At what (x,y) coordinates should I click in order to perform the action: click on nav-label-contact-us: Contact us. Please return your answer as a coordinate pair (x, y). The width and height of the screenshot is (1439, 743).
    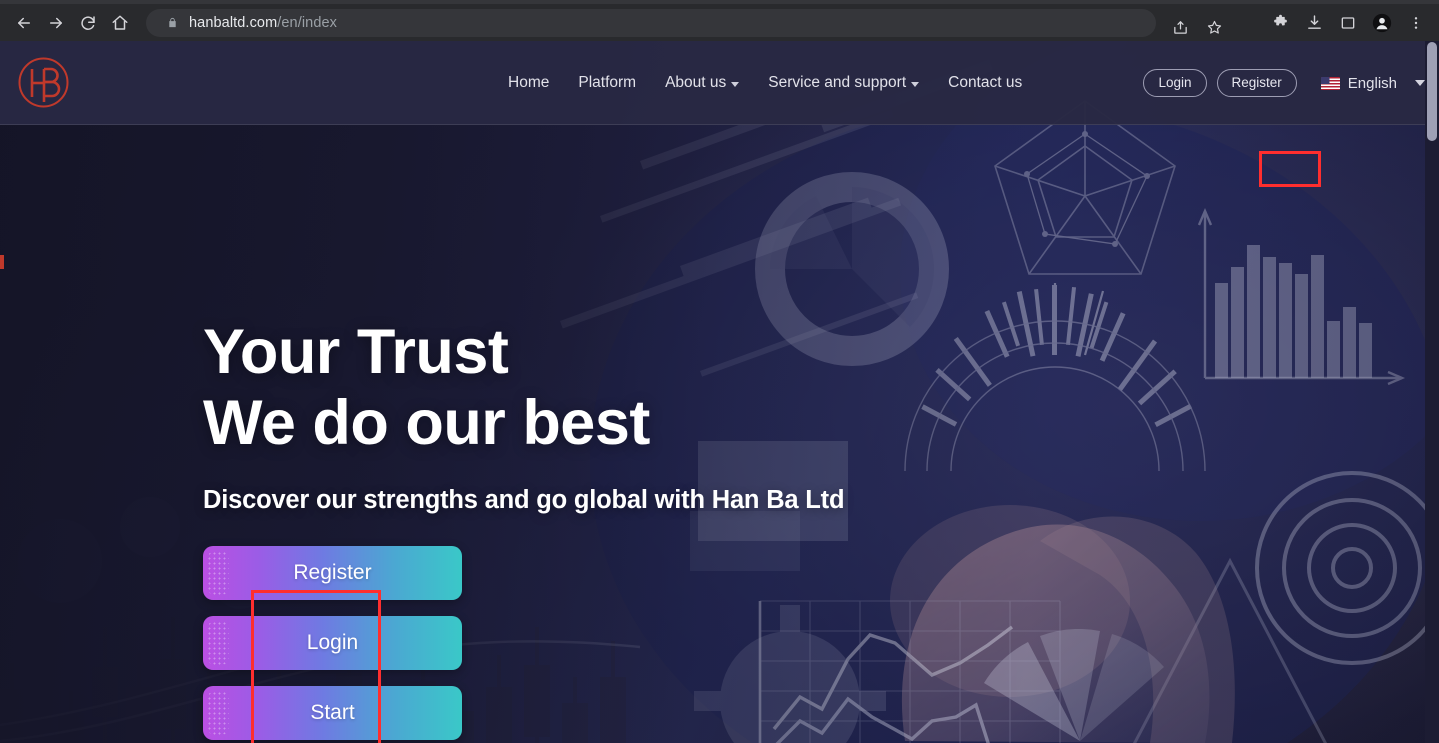
    Looking at the image, I should click on (985, 82).